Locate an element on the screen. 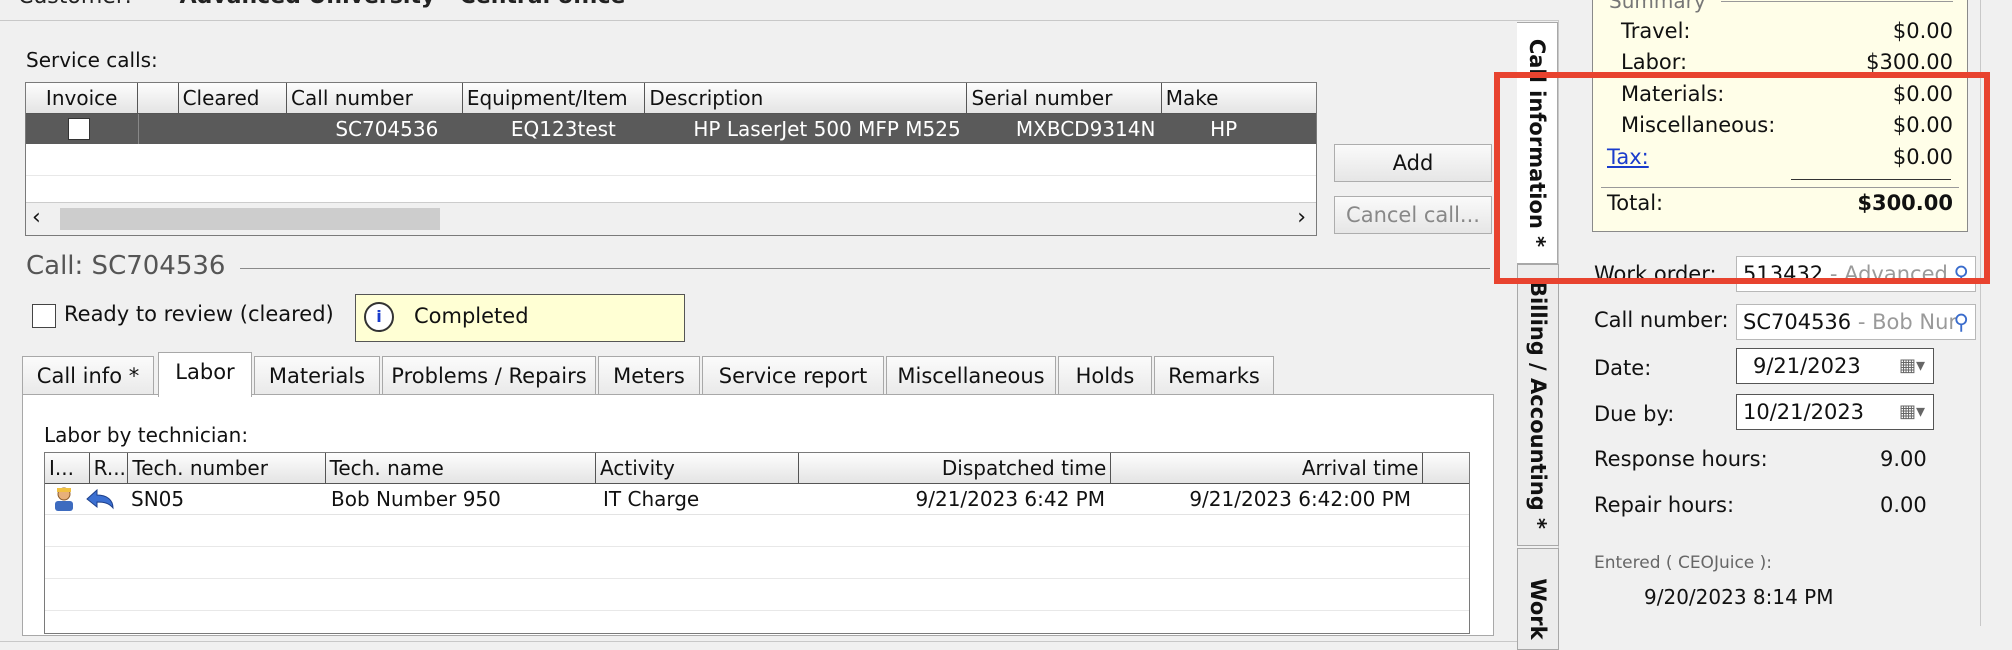 The width and height of the screenshot is (2012, 650). invoice-cell is located at coordinates (82, 129).